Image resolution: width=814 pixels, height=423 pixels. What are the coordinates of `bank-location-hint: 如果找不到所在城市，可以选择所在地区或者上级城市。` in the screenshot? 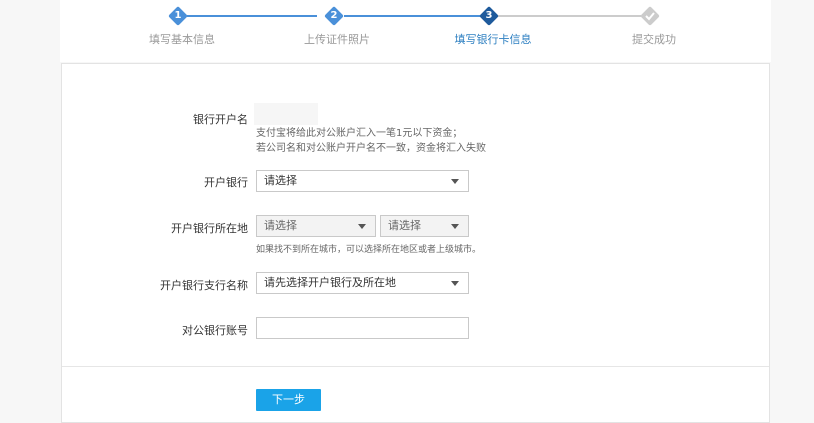 It's located at (369, 250).